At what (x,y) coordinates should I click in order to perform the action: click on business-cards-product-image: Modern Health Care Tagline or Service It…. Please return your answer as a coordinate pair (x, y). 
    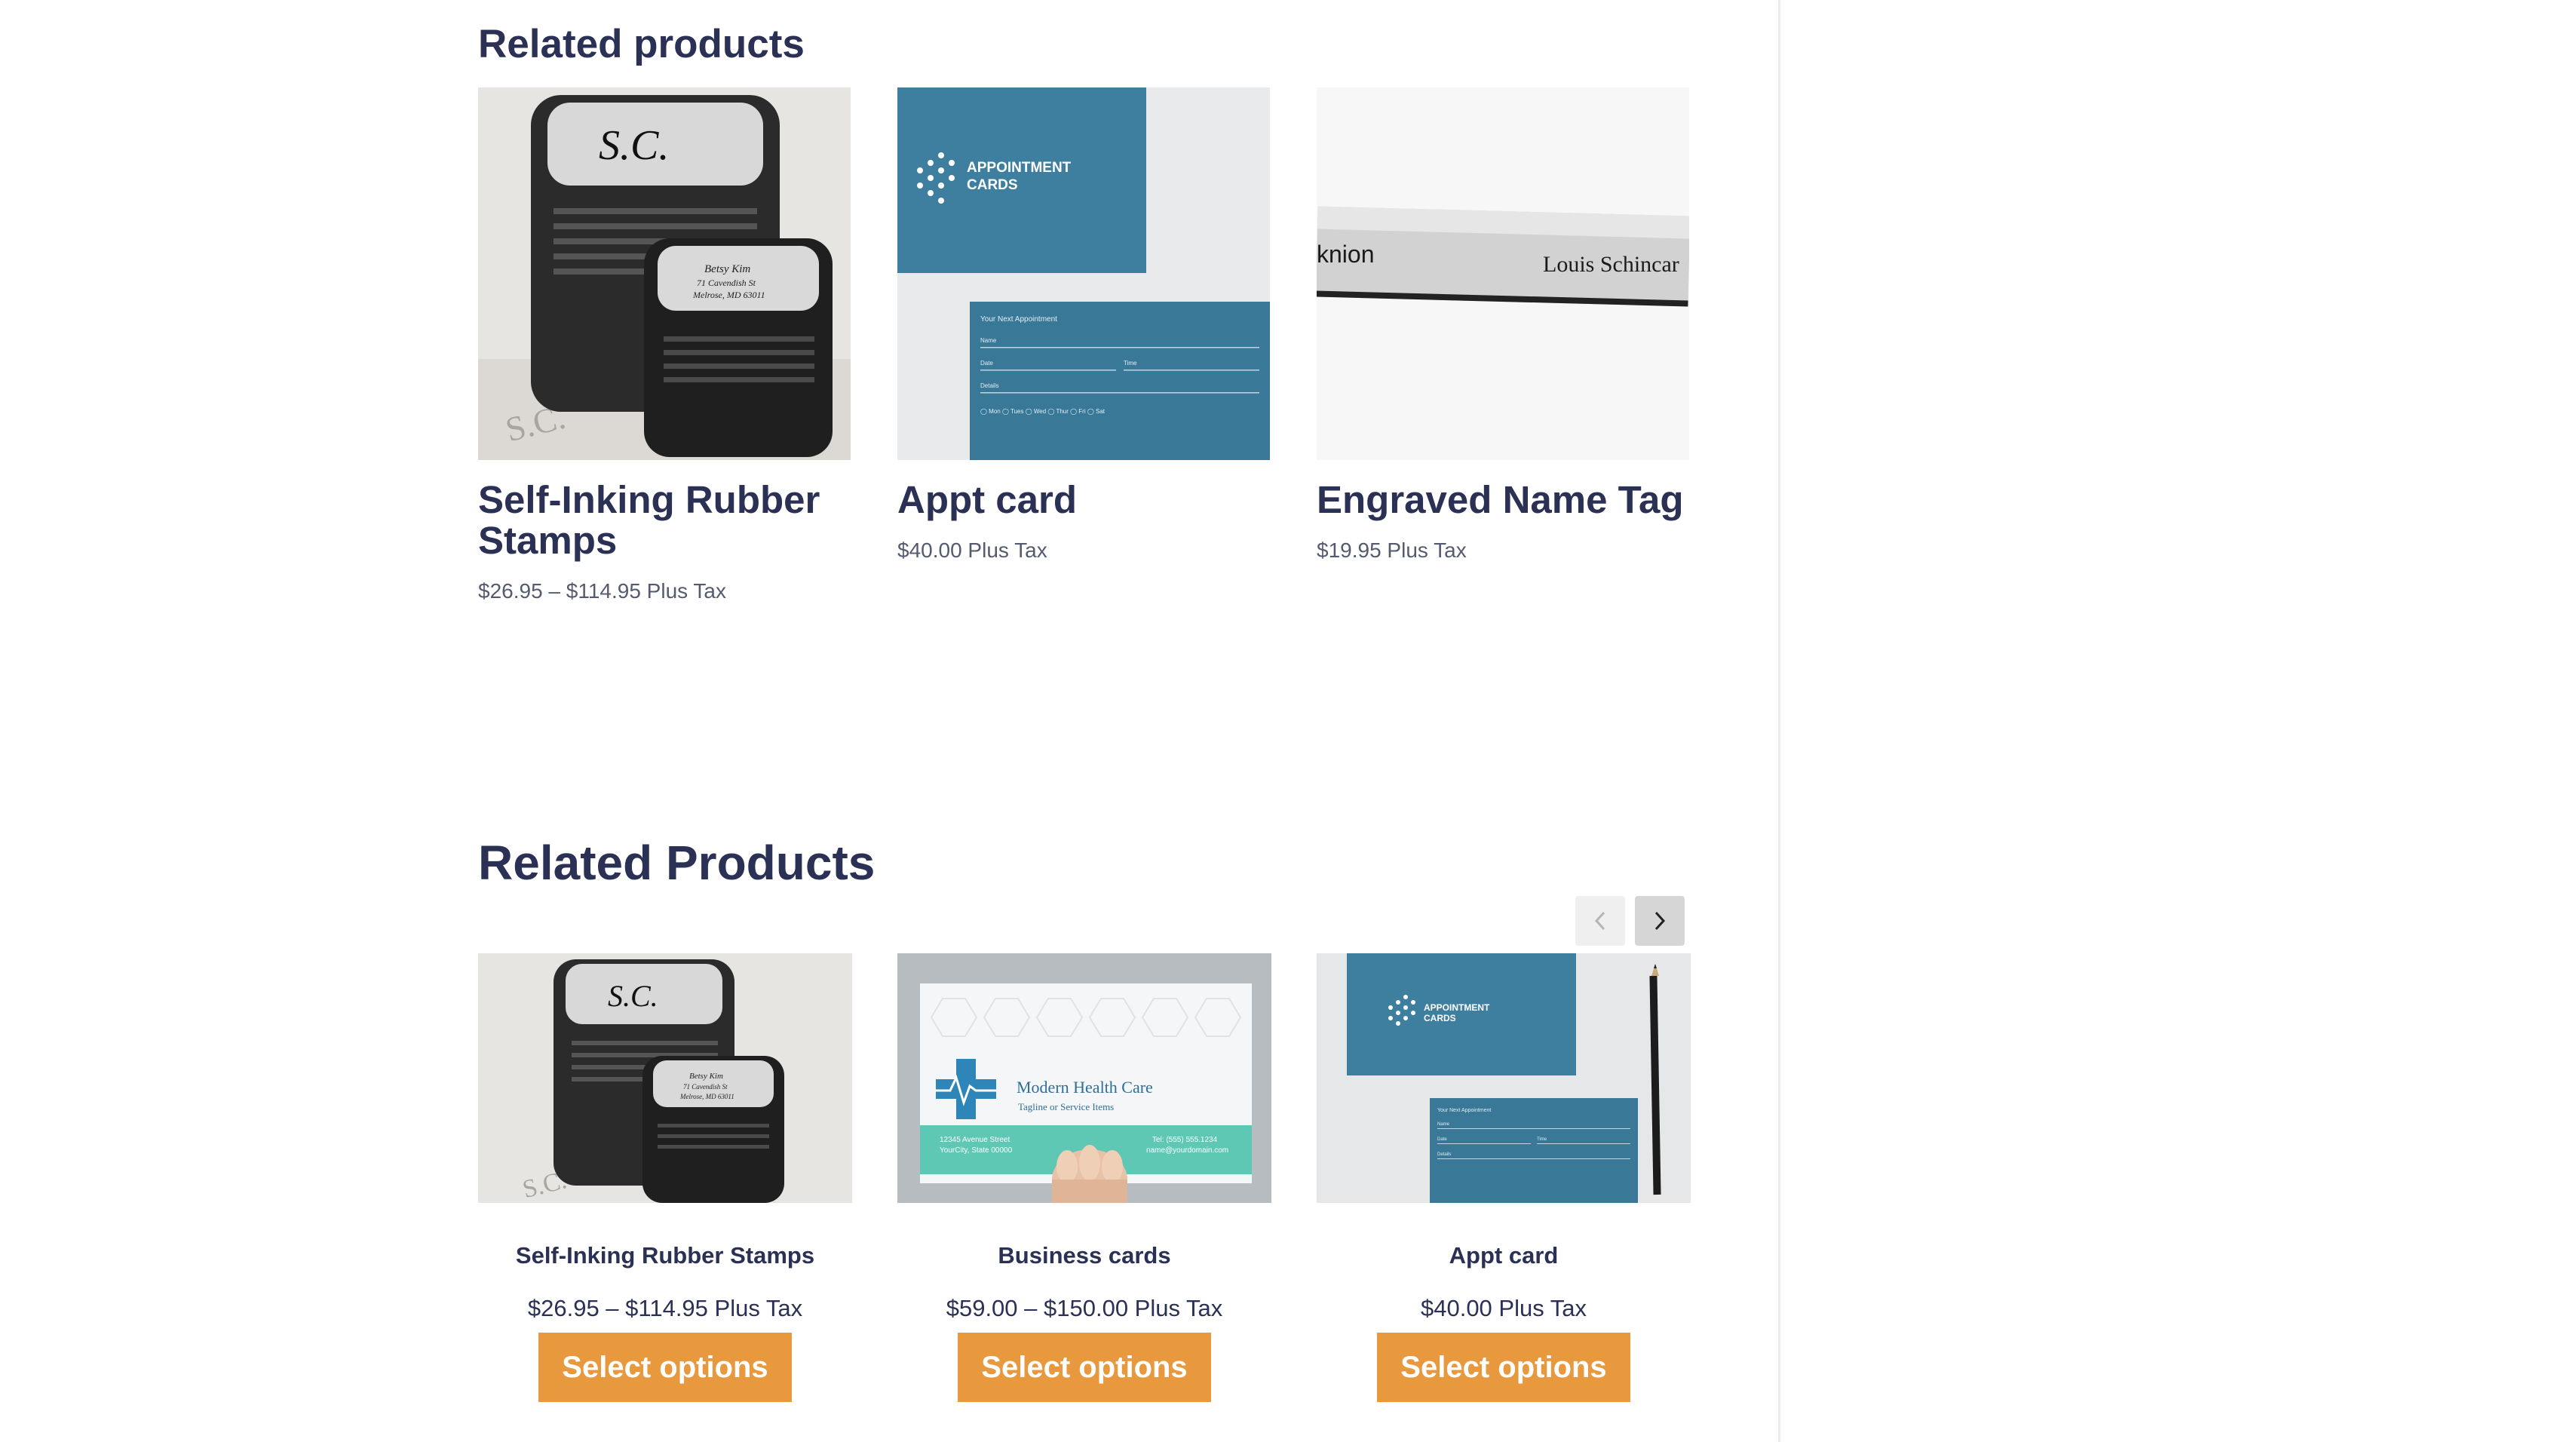
    Looking at the image, I should click on (1084, 1078).